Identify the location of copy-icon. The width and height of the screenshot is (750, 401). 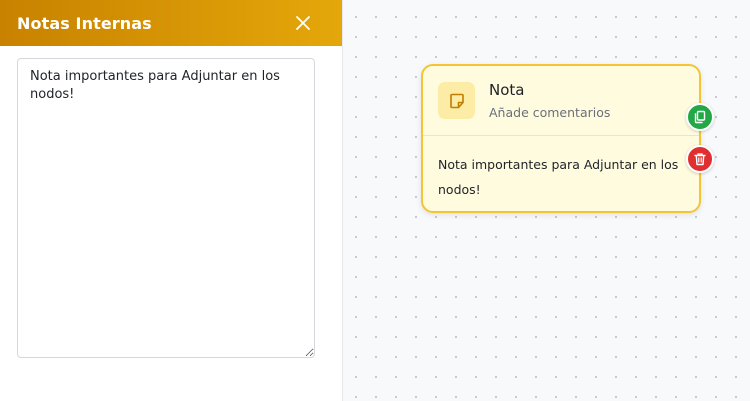
(700, 117).